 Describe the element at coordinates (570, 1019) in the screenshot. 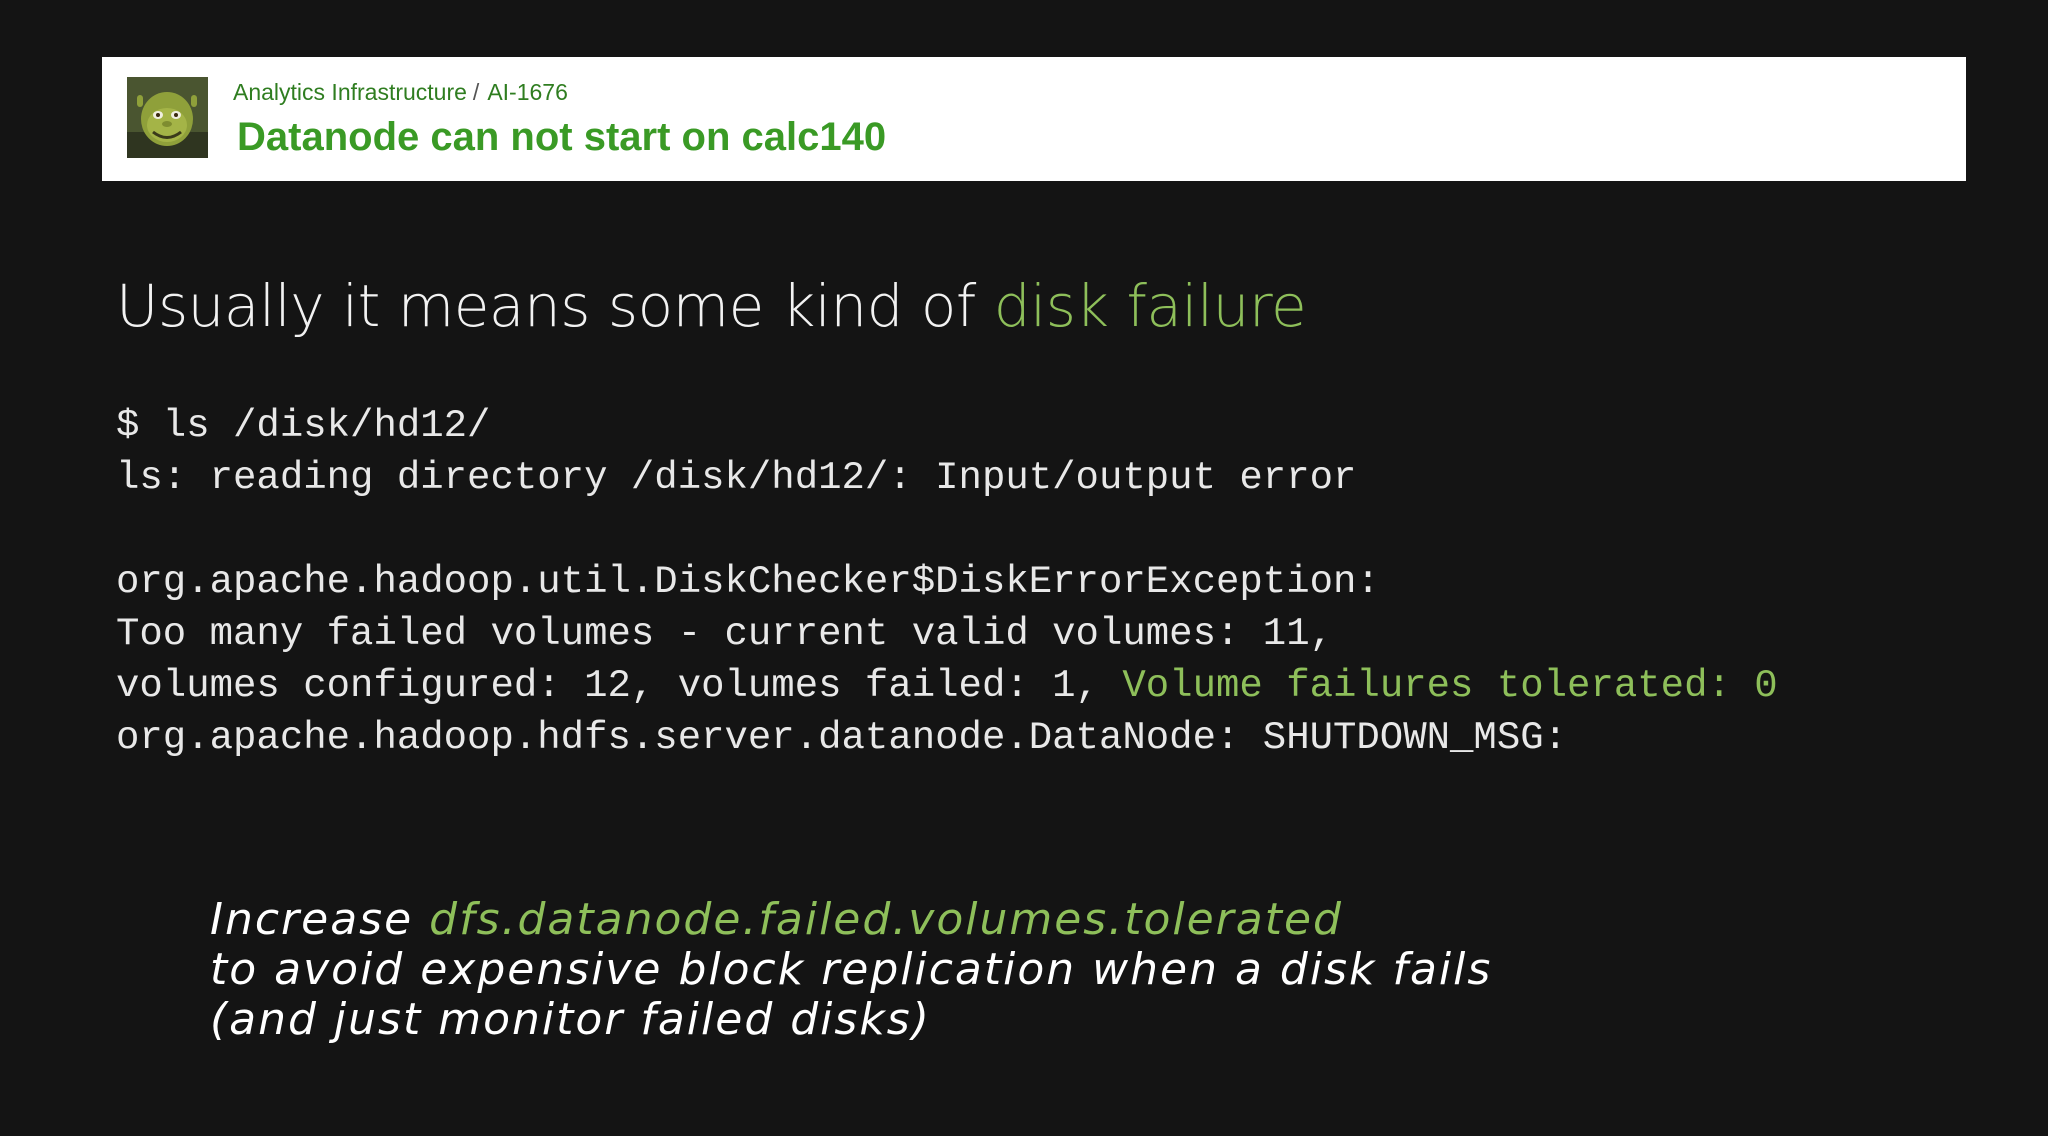

I see `note-line-3: (and just monitor failed disks)` at that location.